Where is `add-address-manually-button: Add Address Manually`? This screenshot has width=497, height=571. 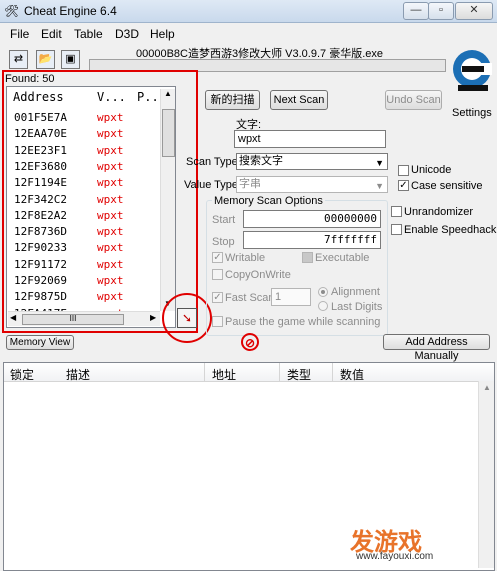
add-address-manually-button: Add Address Manually is located at coordinates (436, 348).